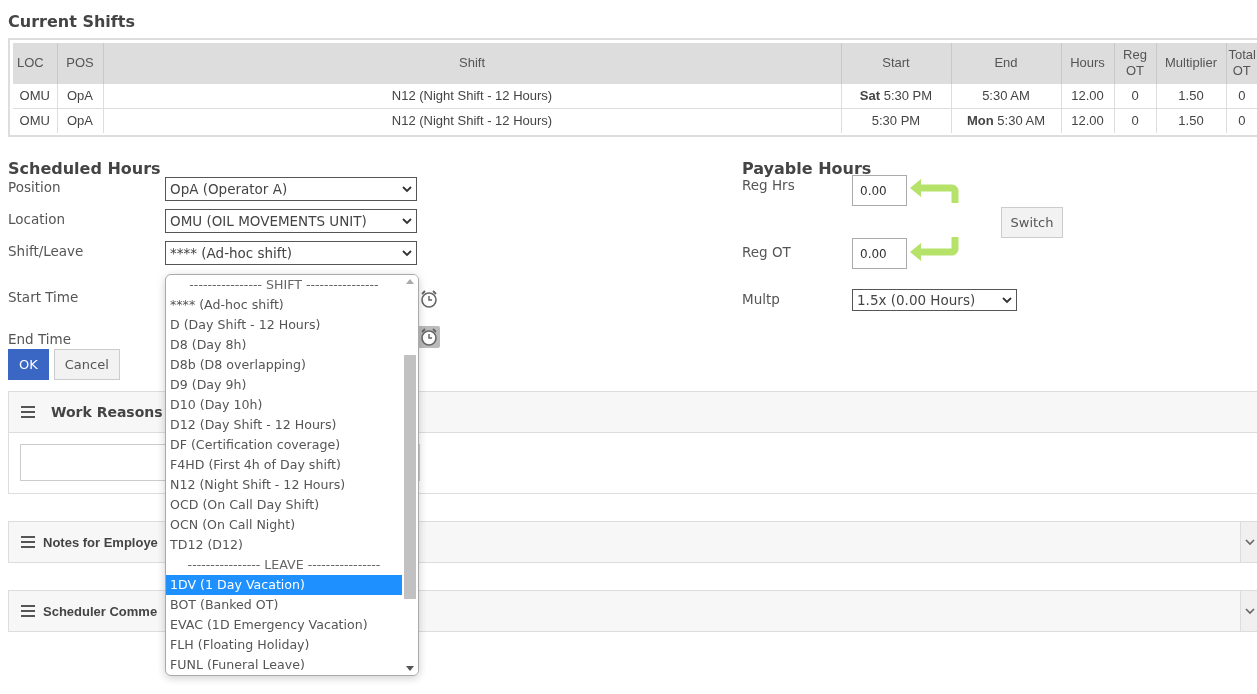 The height and width of the screenshot is (694, 1257). I want to click on column-header: Reg OT, so click(1135, 63).